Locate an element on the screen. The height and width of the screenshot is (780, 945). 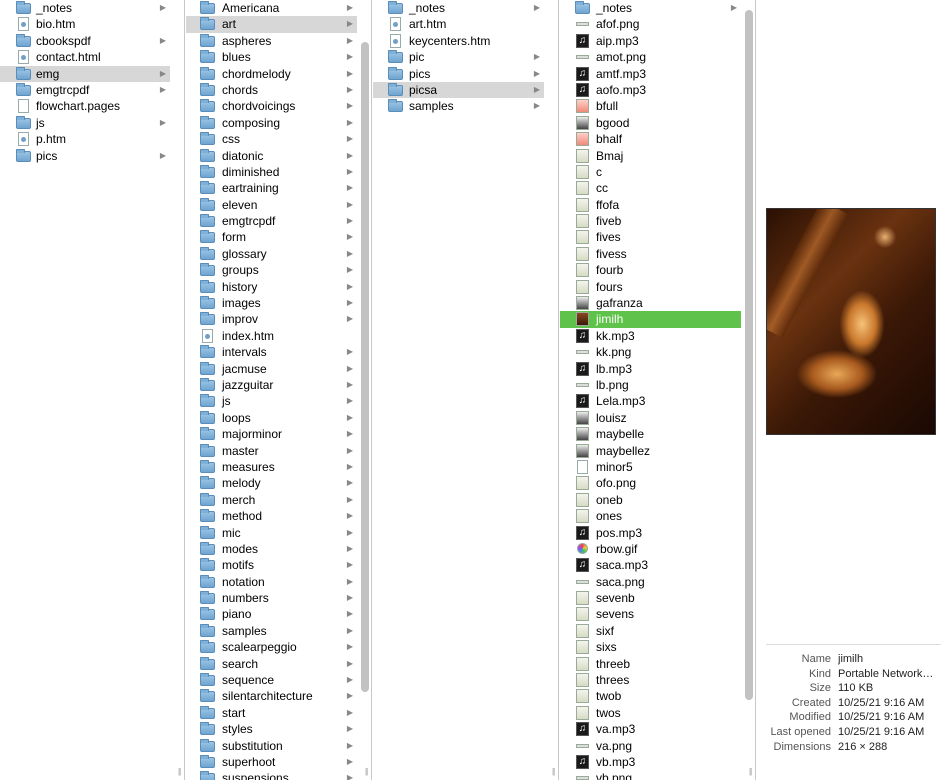
list-item: sevens is located at coordinates (650, 614).